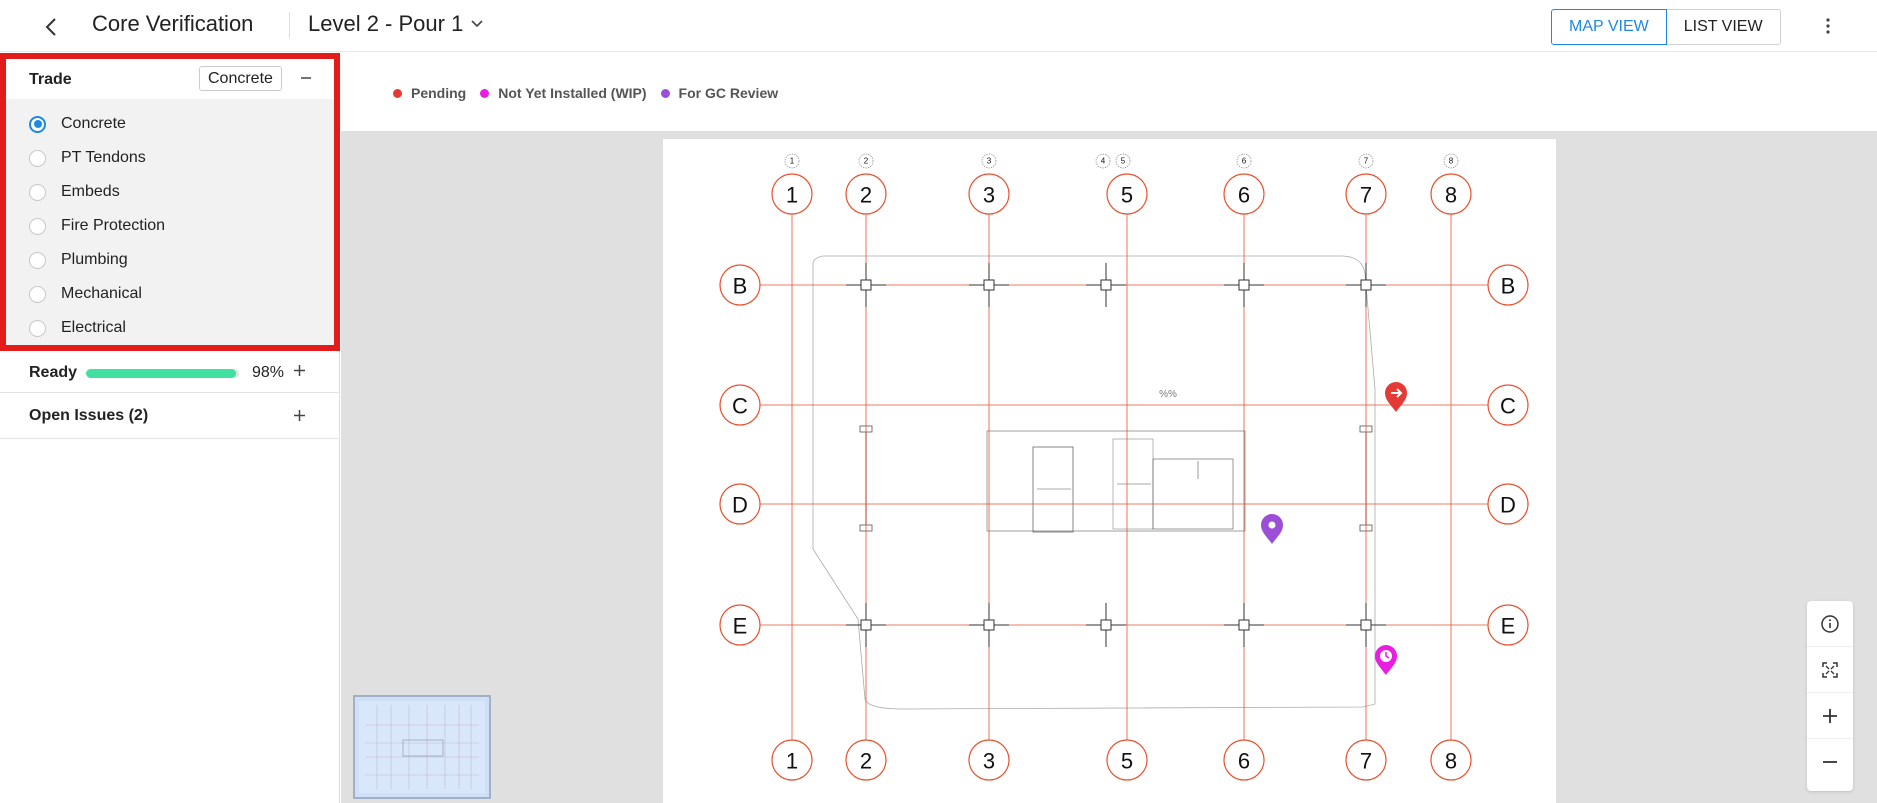  I want to click on trade-option-plumbing: Plumbing, so click(170, 260).